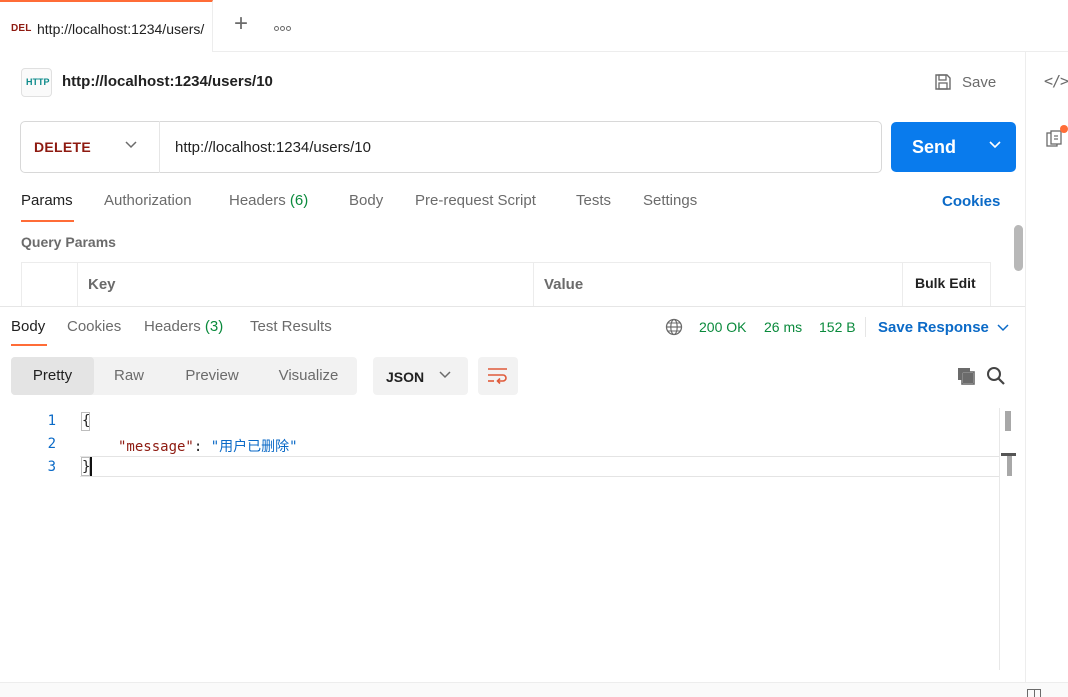  Describe the element at coordinates (291, 326) in the screenshot. I see `response-tab-test-results: Test Results` at that location.